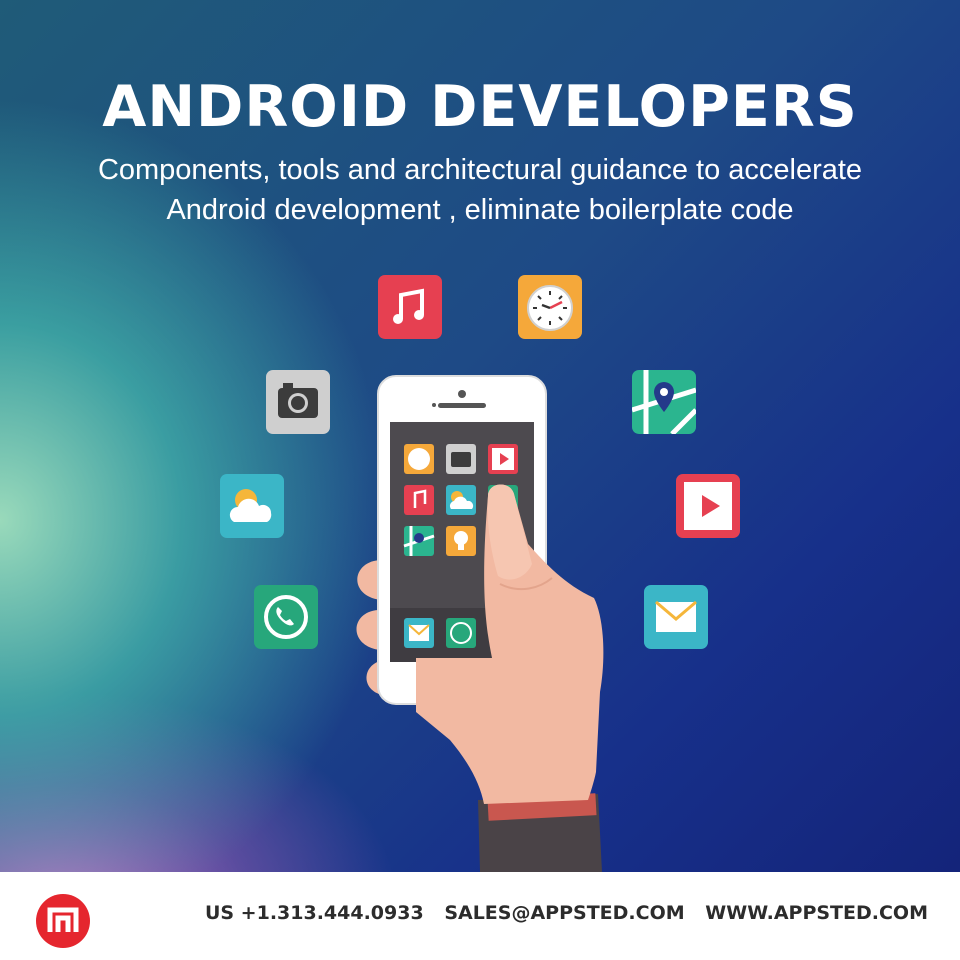 This screenshot has width=960, height=960. I want to click on video-app-icon, so click(708, 506).